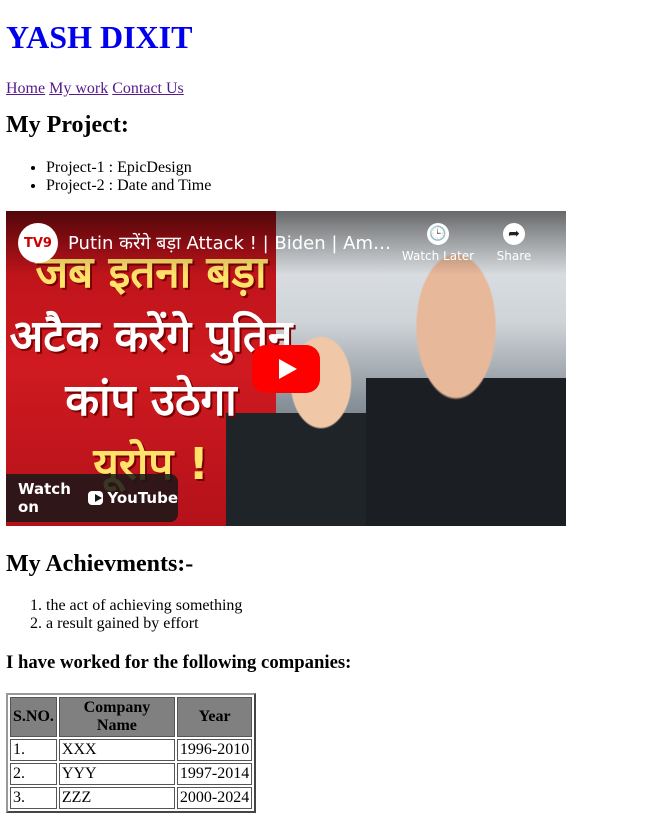 The height and width of the screenshot is (829, 670). What do you see at coordinates (116, 750) in the screenshot?
I see `table-cell: XXX` at bounding box center [116, 750].